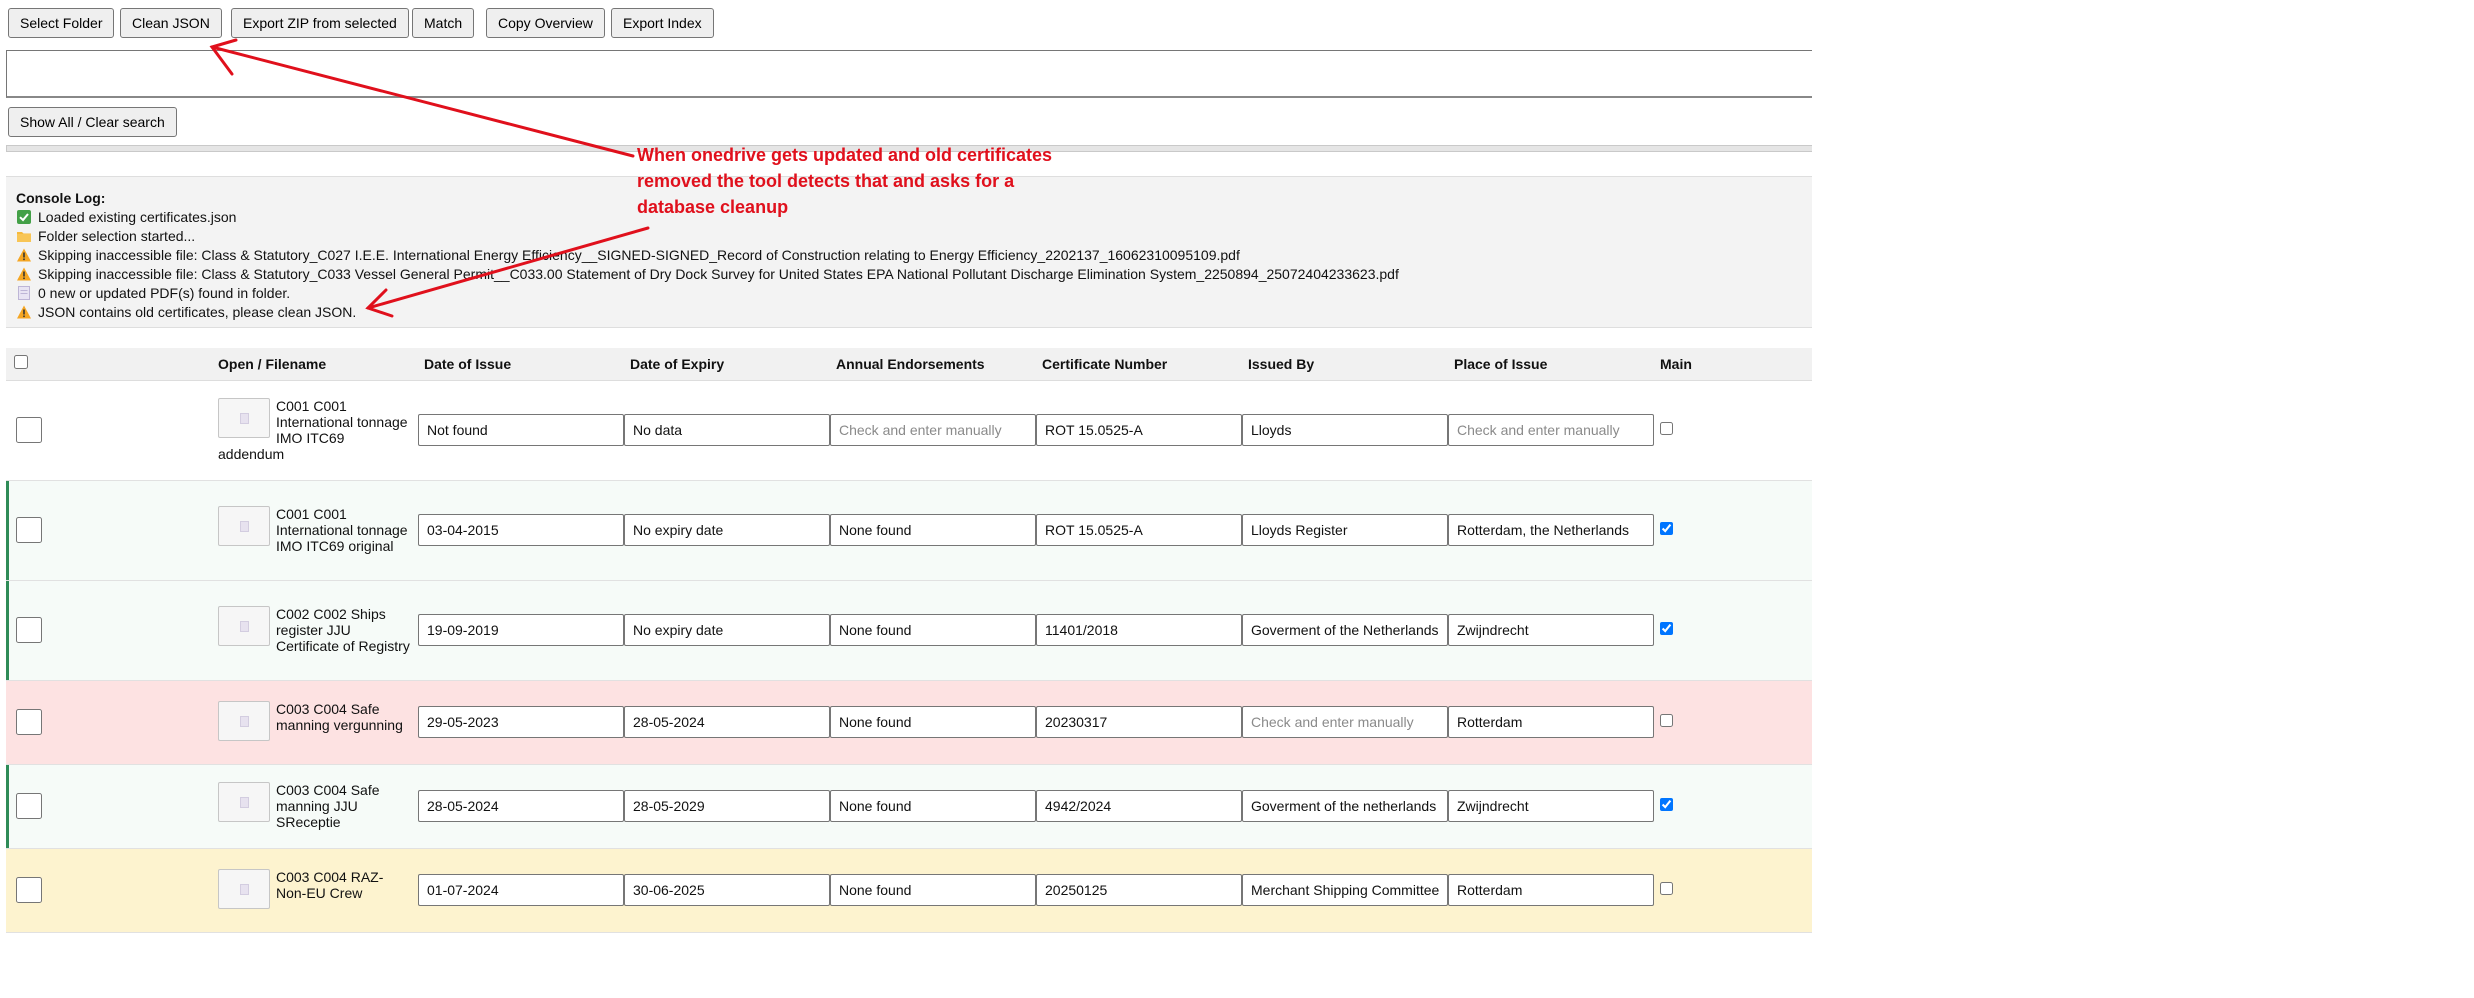 Image resolution: width=2474 pixels, height=998 pixels. Describe the element at coordinates (339, 717) in the screenshot. I see `filename-text: C003 C004 Safe manning vergunning` at that location.